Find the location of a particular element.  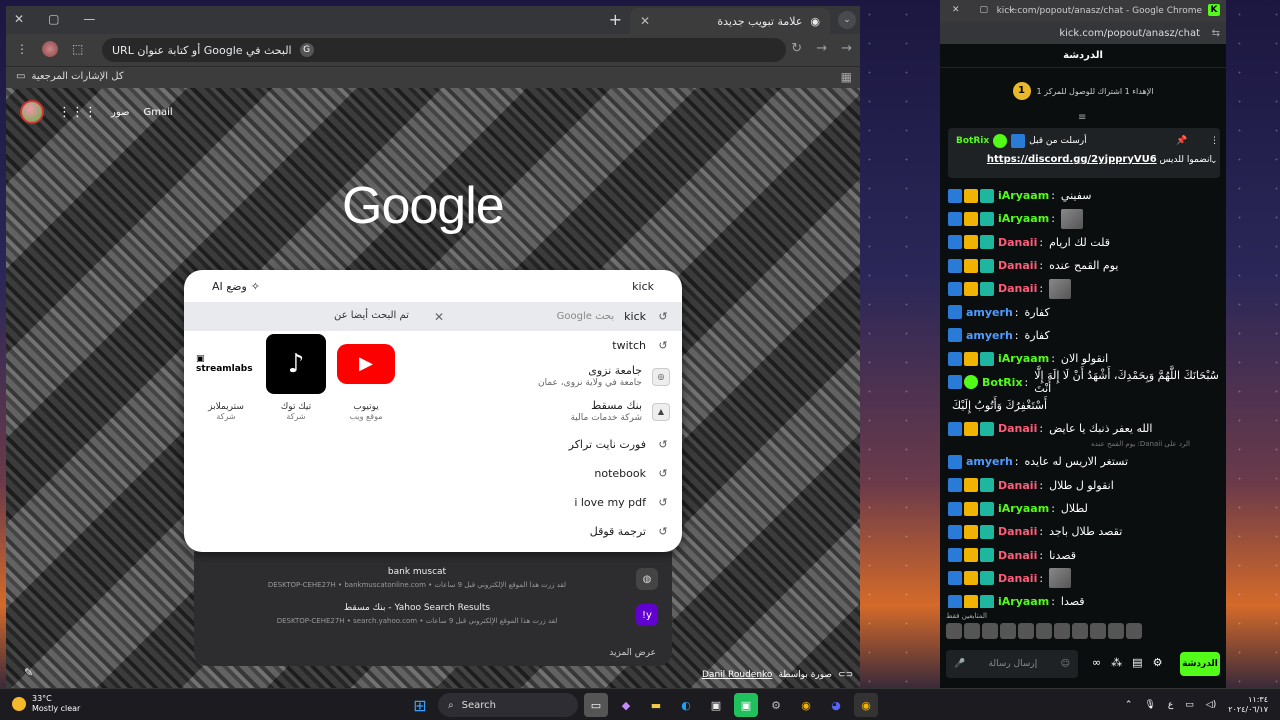

gmail-link: Gmail is located at coordinates (158, 112).